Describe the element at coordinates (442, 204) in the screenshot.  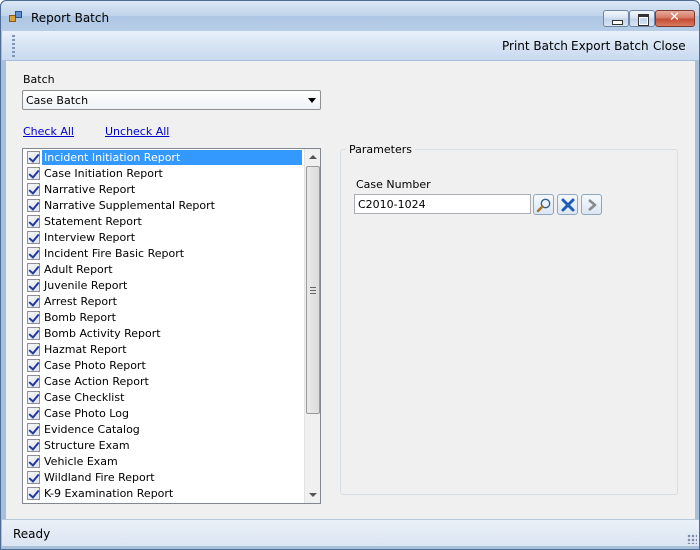
I see `case-number-input` at that location.